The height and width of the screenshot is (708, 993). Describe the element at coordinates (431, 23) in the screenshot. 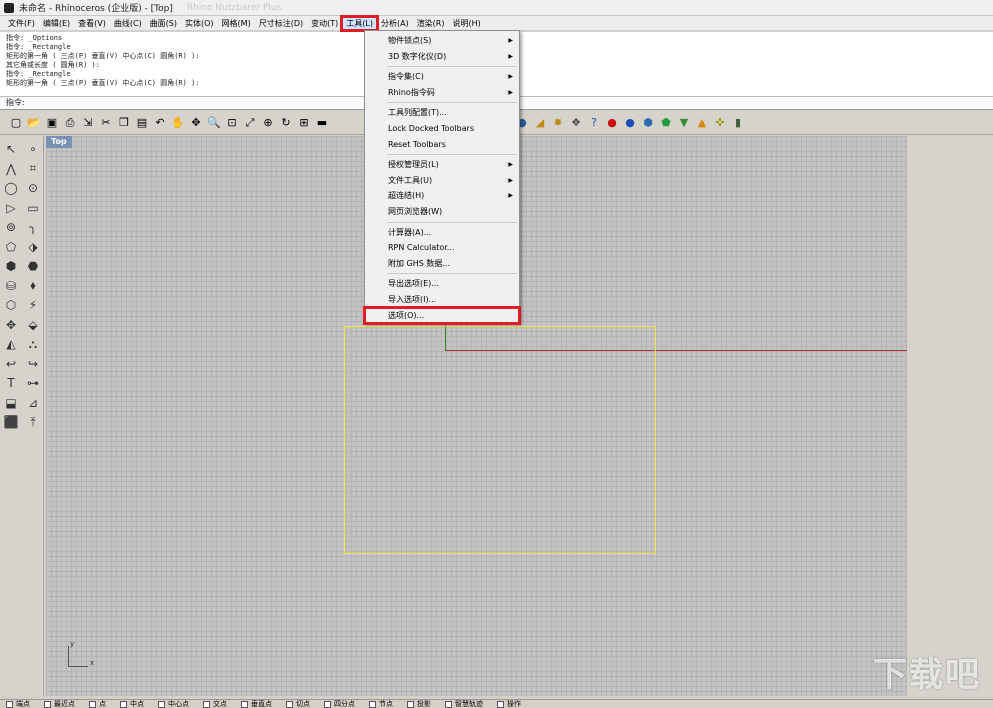

I see `menu-item: 渲染(R)` at that location.